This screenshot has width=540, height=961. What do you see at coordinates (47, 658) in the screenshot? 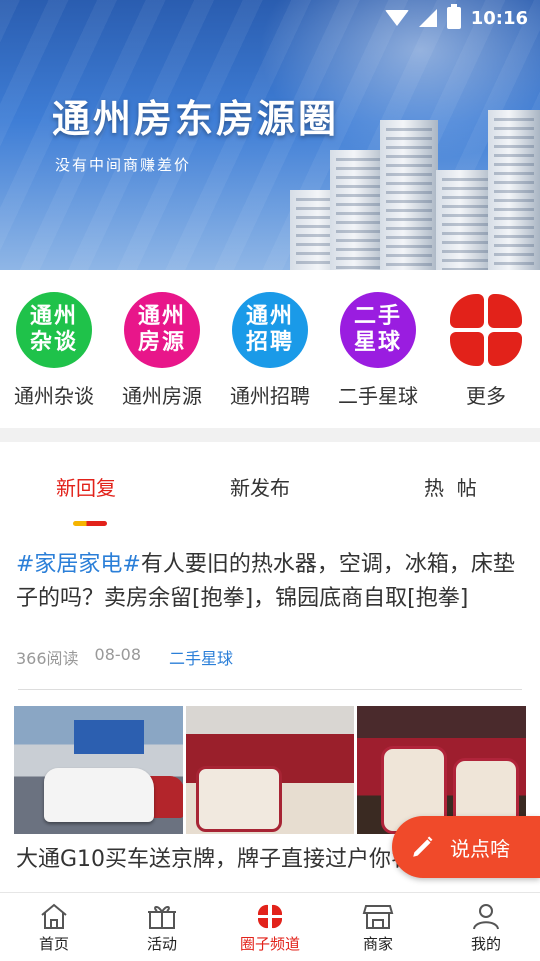
I see `post-read-count: 366阅读` at bounding box center [47, 658].